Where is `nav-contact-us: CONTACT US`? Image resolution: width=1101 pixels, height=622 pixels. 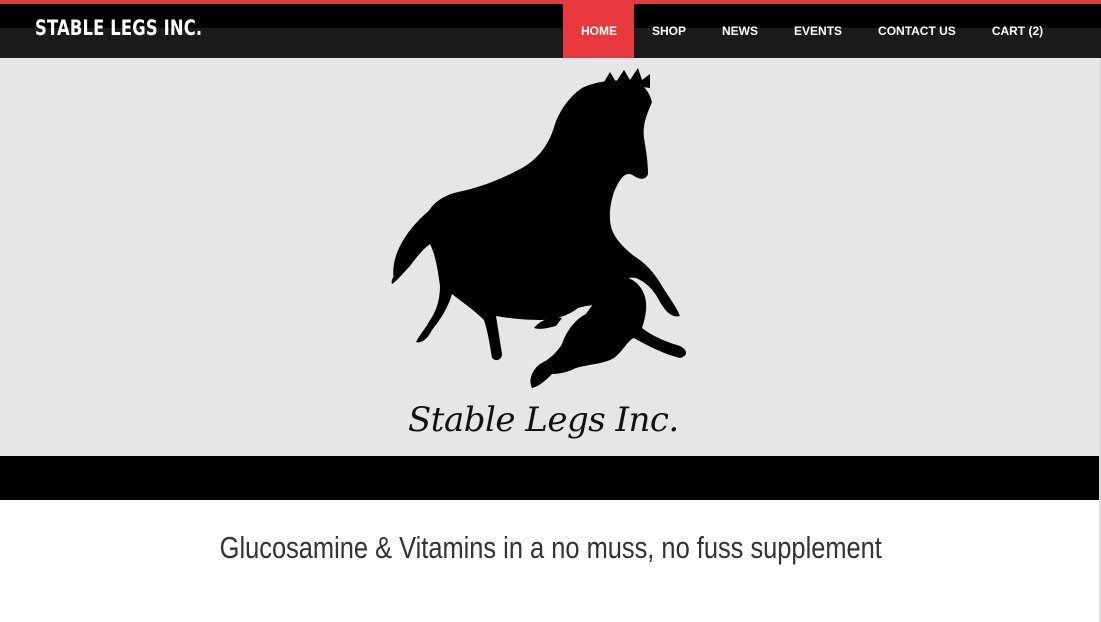
nav-contact-us: CONTACT US is located at coordinates (917, 31).